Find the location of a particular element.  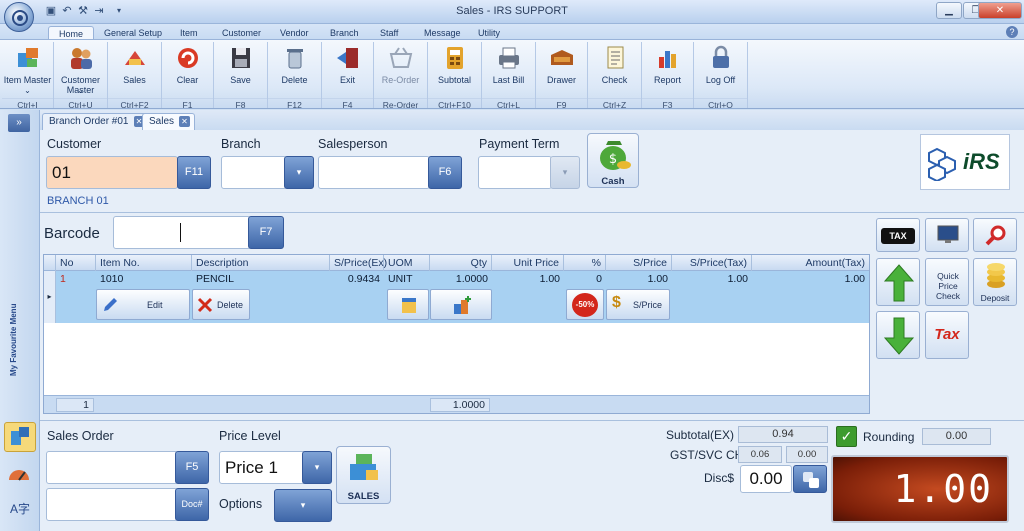

rounding-label: Rounding is located at coordinates (889, 437).